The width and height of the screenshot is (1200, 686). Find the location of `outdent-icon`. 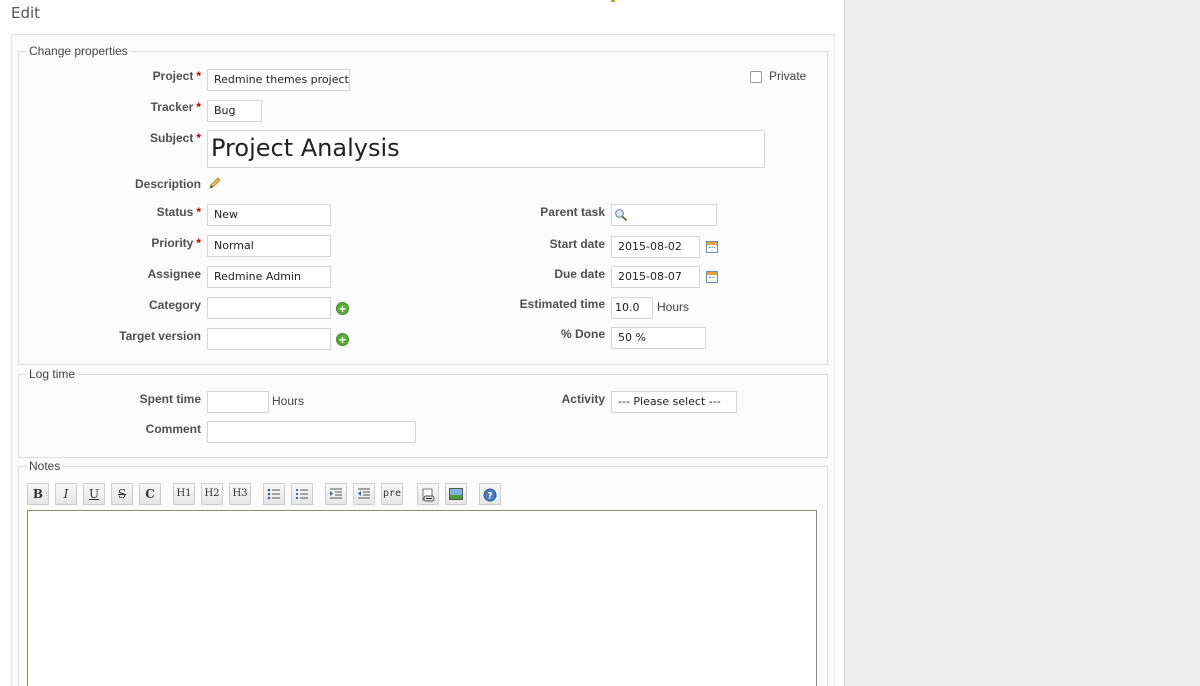

outdent-icon is located at coordinates (364, 493).